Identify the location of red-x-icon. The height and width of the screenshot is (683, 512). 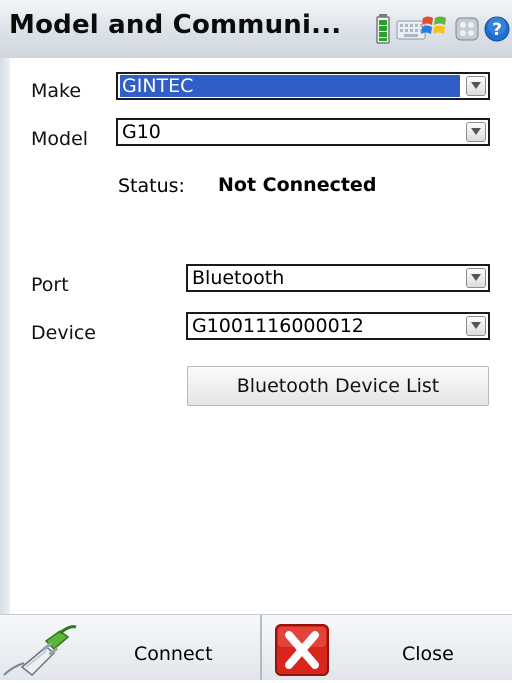
(302, 650).